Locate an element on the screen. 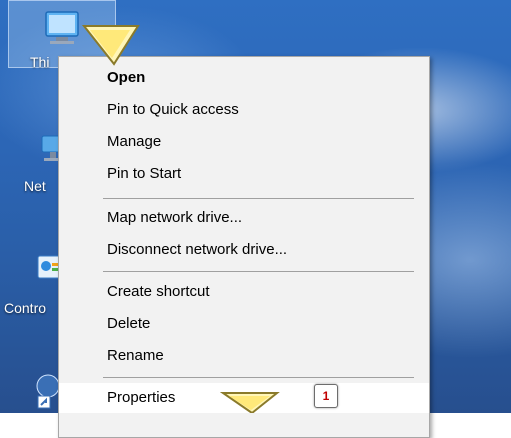 The image size is (511, 438). desktop-icon-control-panel: Contro is located at coordinates (31, 285).